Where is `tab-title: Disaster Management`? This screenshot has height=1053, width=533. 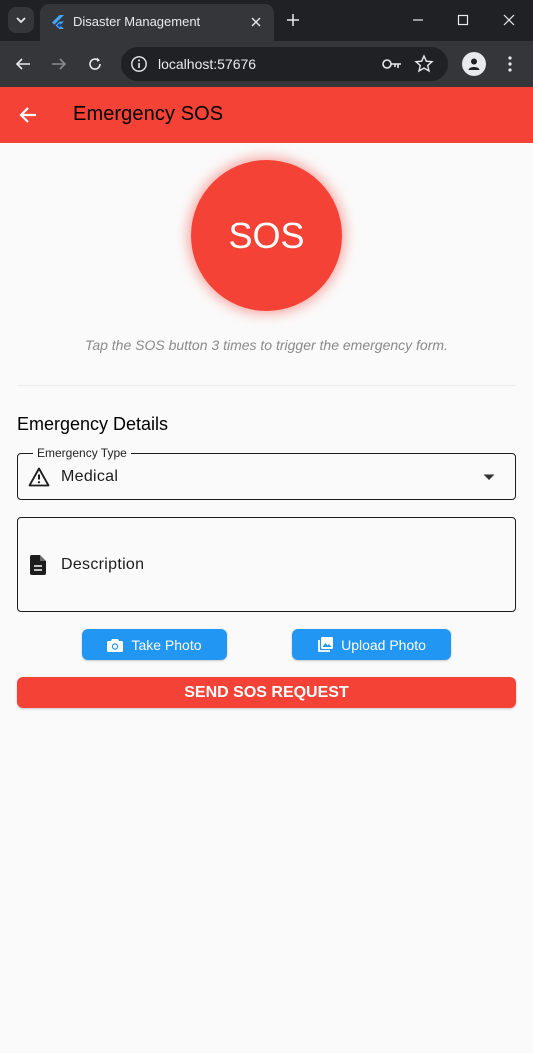 tab-title: Disaster Management is located at coordinates (137, 21).